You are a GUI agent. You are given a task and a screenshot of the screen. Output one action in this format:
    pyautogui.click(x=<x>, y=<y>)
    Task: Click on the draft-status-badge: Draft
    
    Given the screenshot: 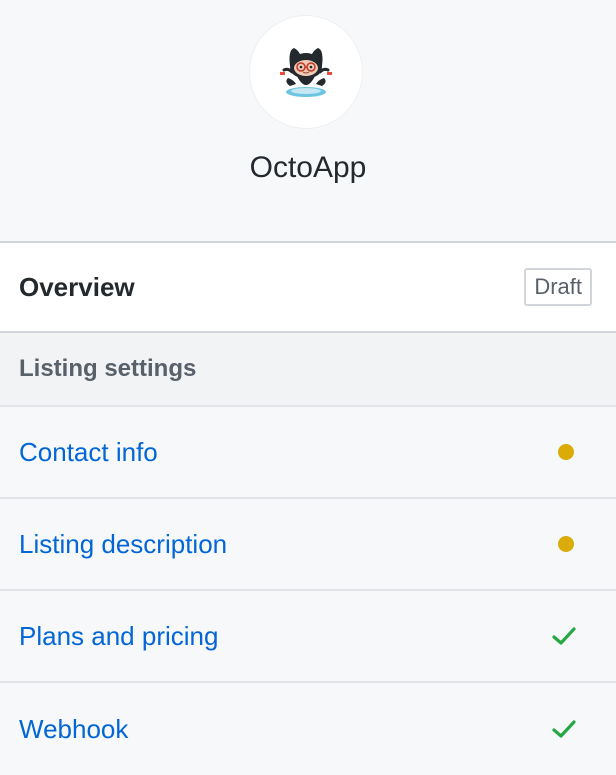 What is the action you would take?
    pyautogui.click(x=558, y=287)
    